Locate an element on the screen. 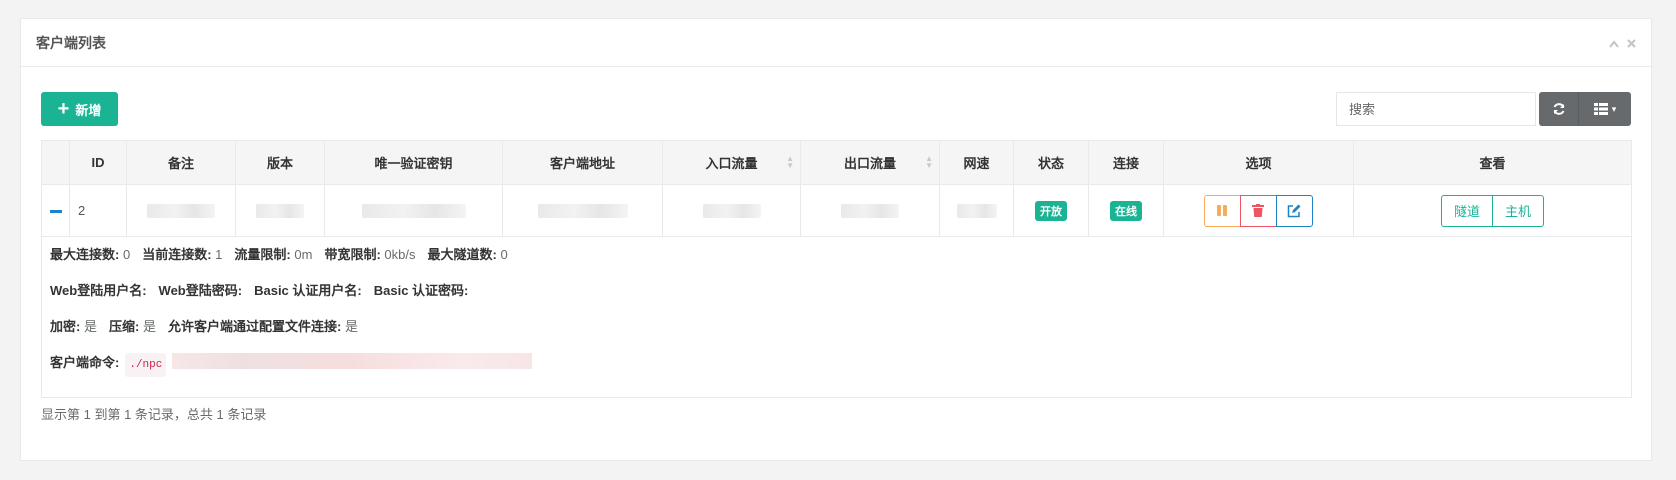 This screenshot has width=1676, height=480. edit-button is located at coordinates (1294, 210).